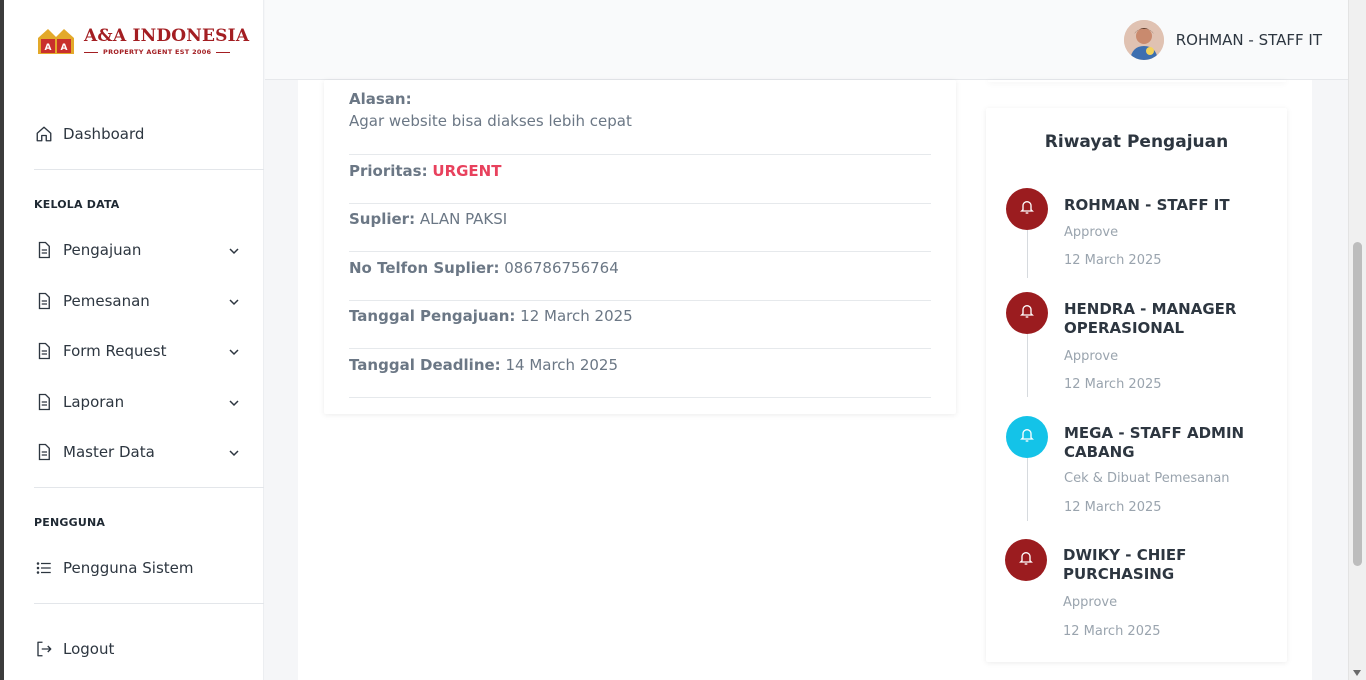 The height and width of the screenshot is (680, 1366). I want to click on sidebar-item-pengajuan: Pengajuan, so click(139, 250).